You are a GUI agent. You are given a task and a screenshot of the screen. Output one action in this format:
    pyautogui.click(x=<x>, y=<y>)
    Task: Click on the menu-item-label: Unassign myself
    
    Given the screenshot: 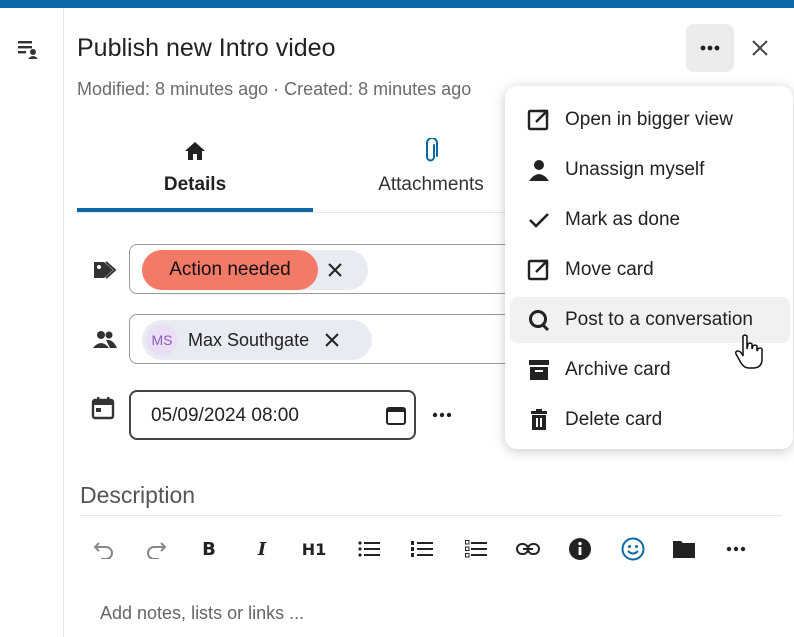 What is the action you would take?
    pyautogui.click(x=635, y=169)
    